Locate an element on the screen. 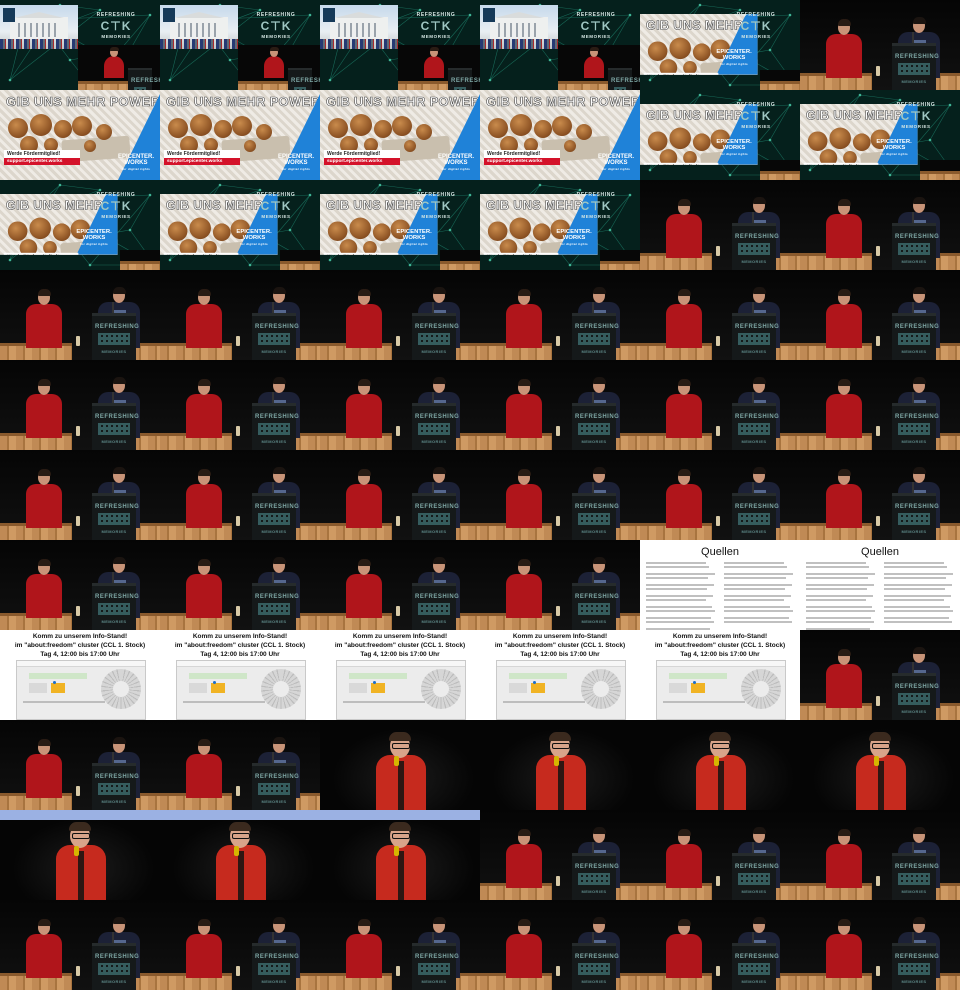  venue-map is located at coordinates (241, 690).